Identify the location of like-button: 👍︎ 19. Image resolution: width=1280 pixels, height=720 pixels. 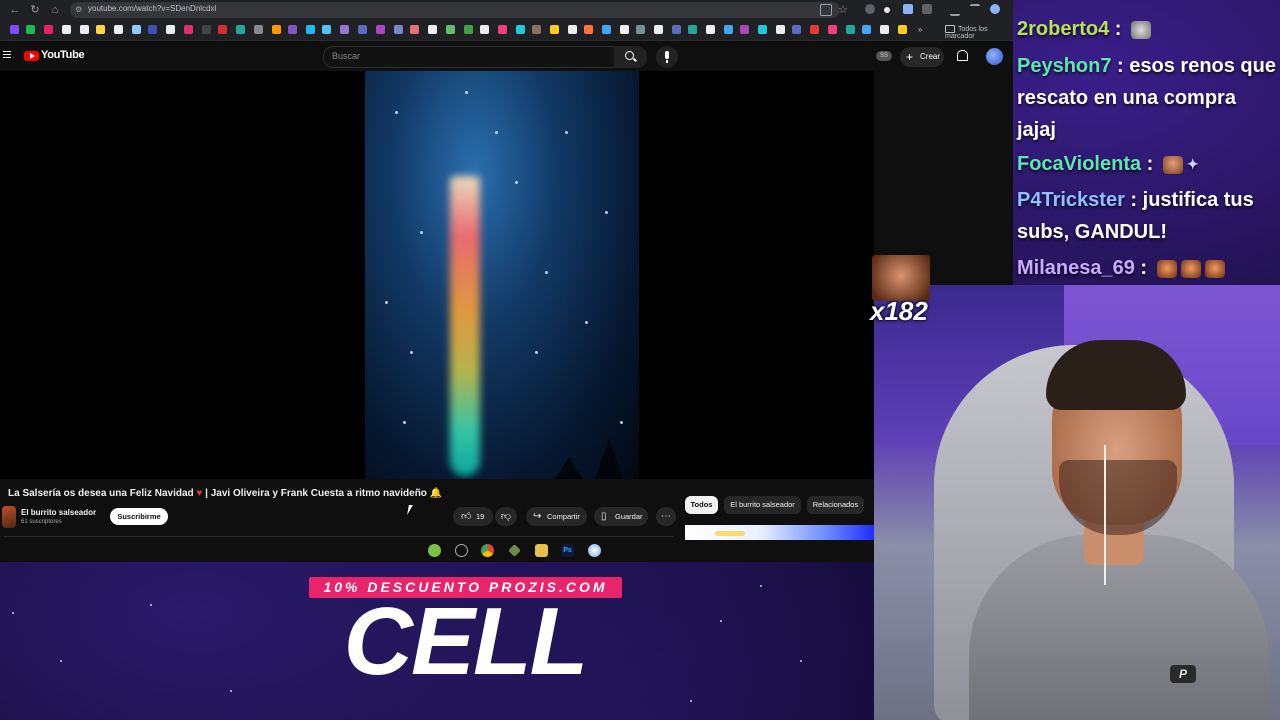
(473, 516).